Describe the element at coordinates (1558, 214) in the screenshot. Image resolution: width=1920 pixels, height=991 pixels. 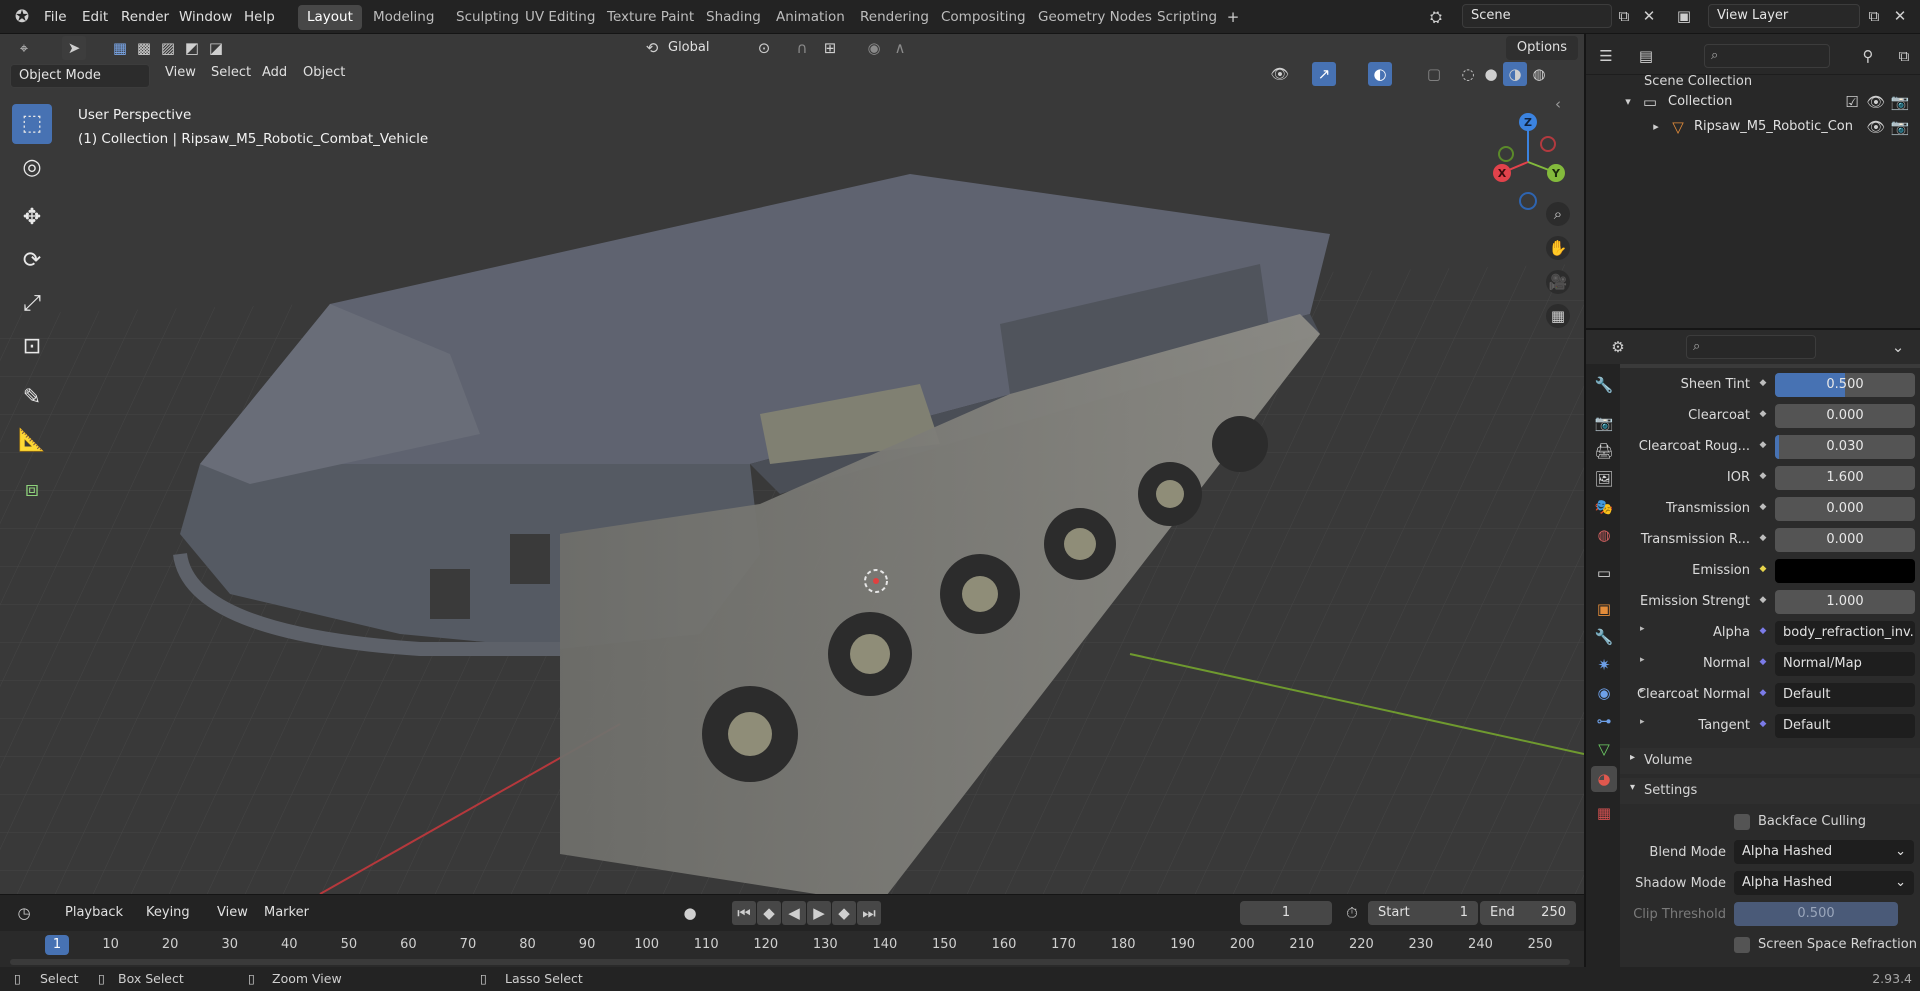
I see `zoom-view-icon: ⌕` at that location.